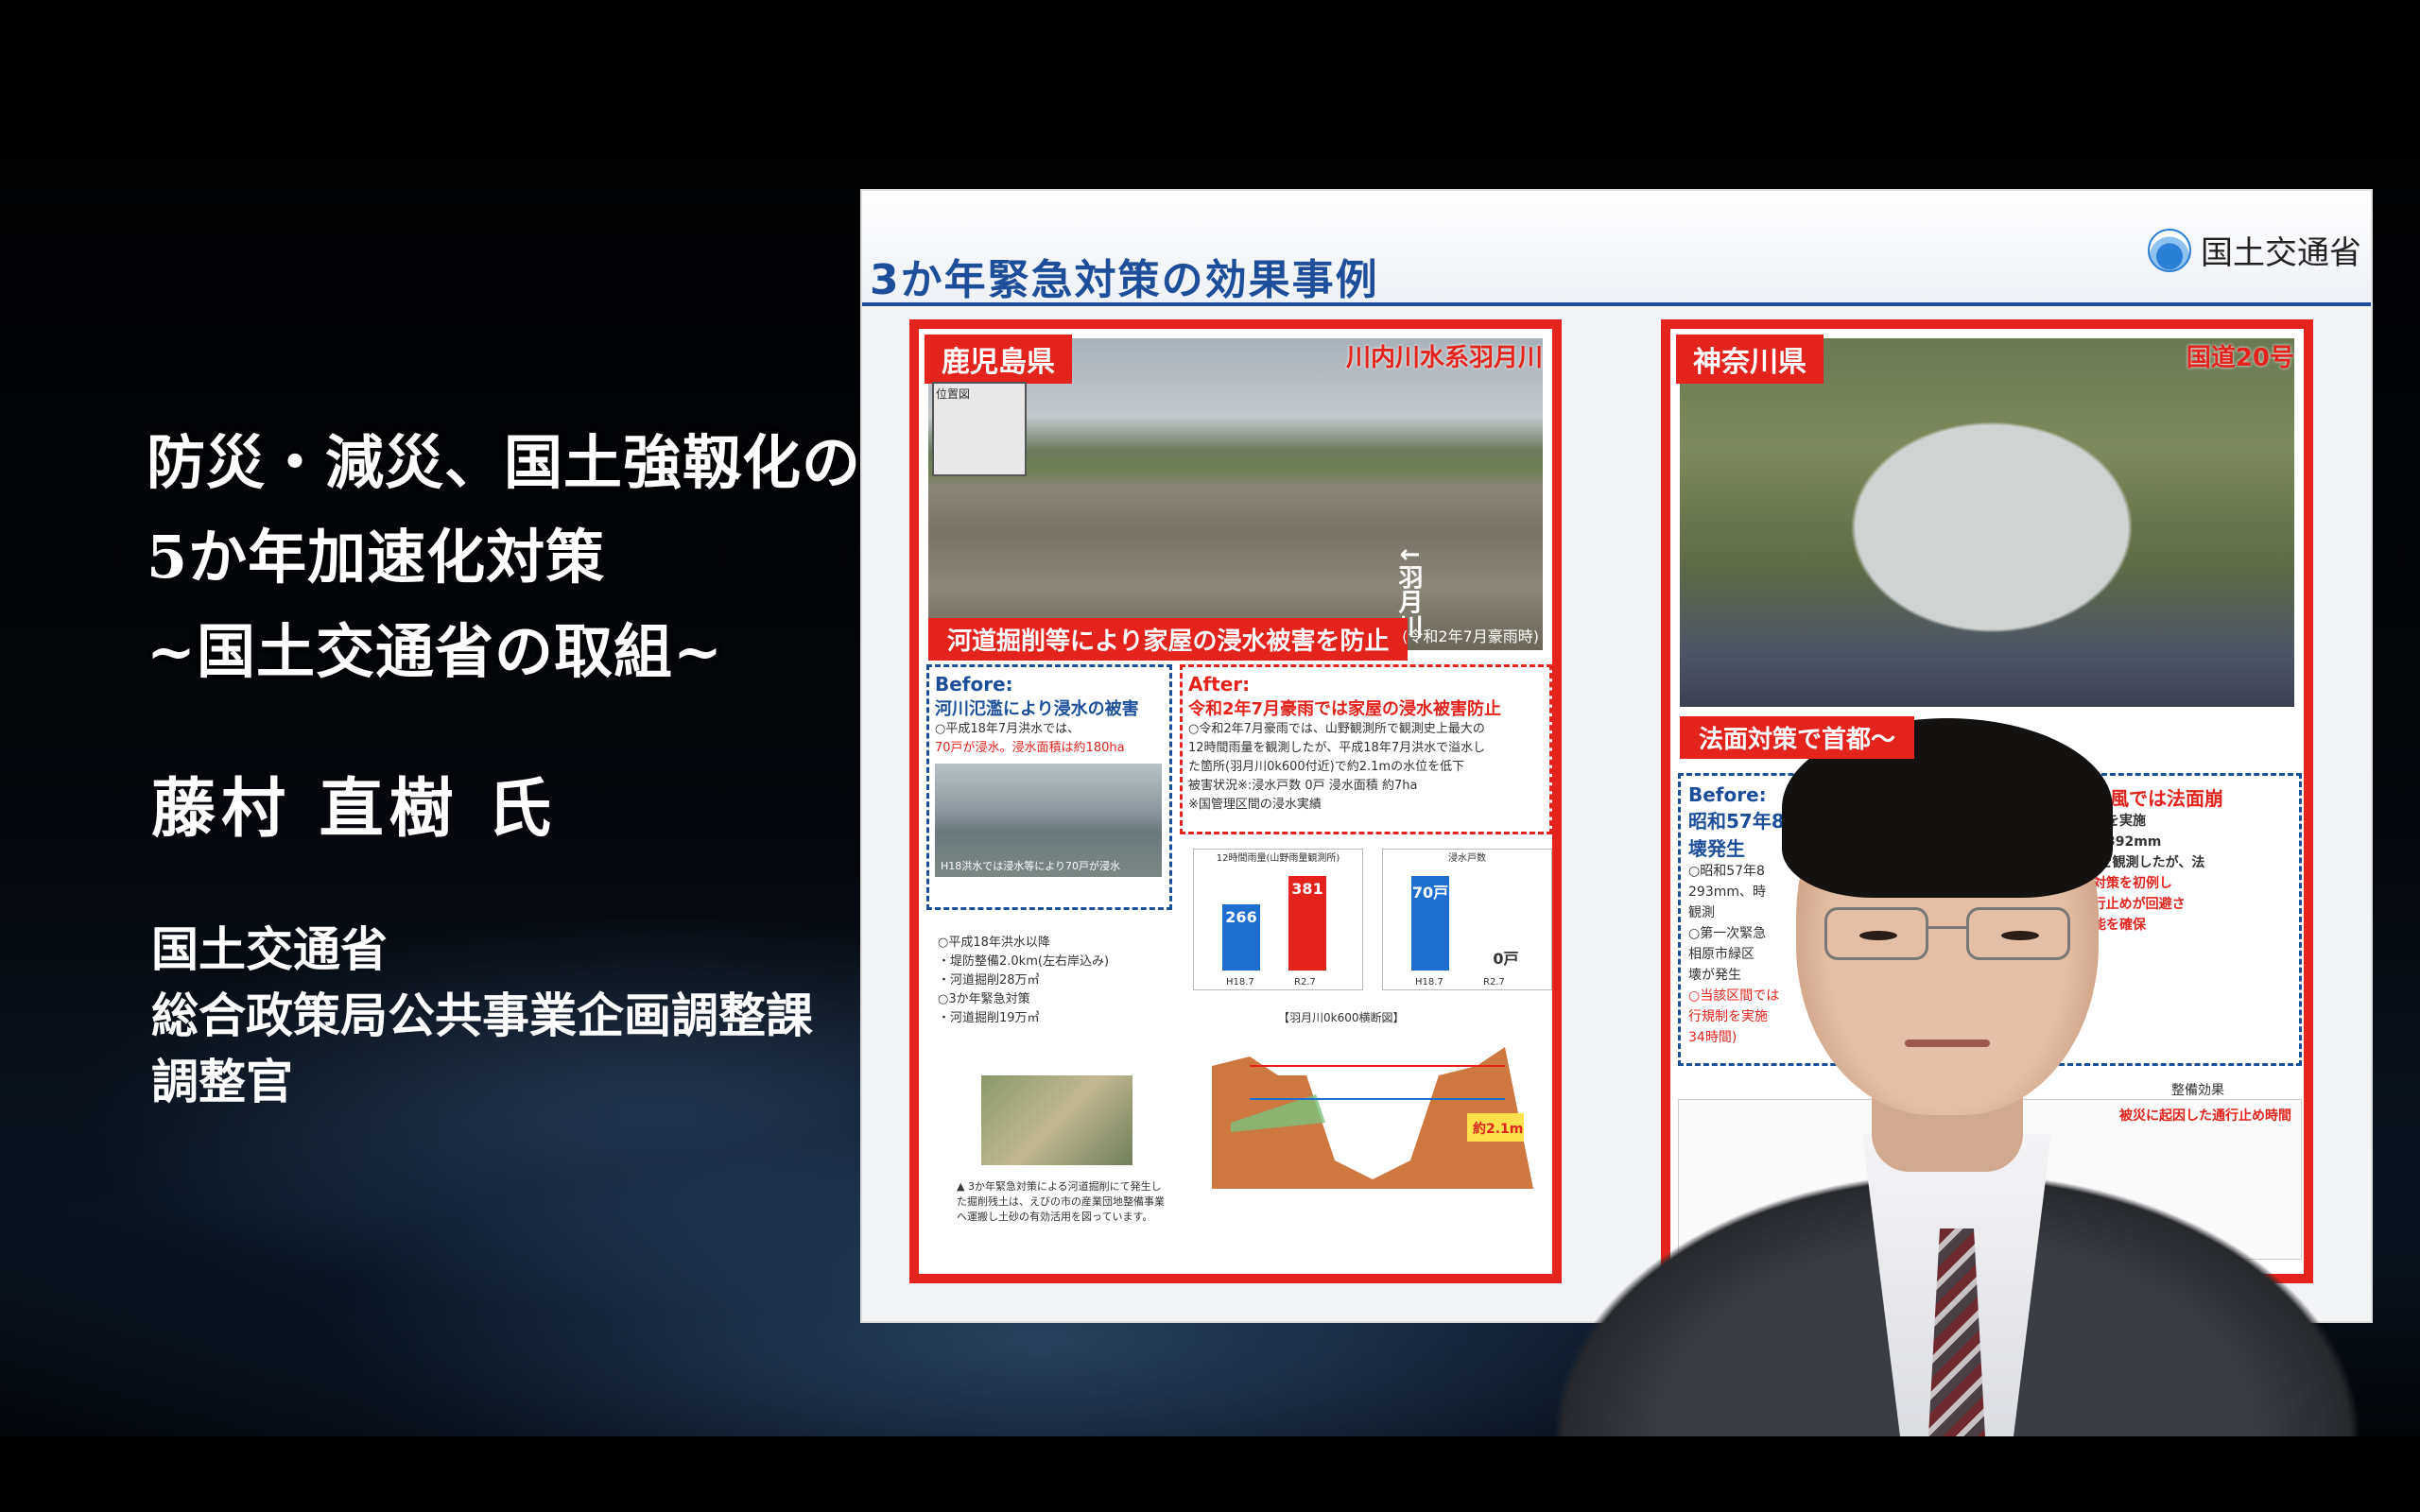 Image resolution: width=2420 pixels, height=1512 pixels. I want to click on slope-photo, so click(1987, 522).